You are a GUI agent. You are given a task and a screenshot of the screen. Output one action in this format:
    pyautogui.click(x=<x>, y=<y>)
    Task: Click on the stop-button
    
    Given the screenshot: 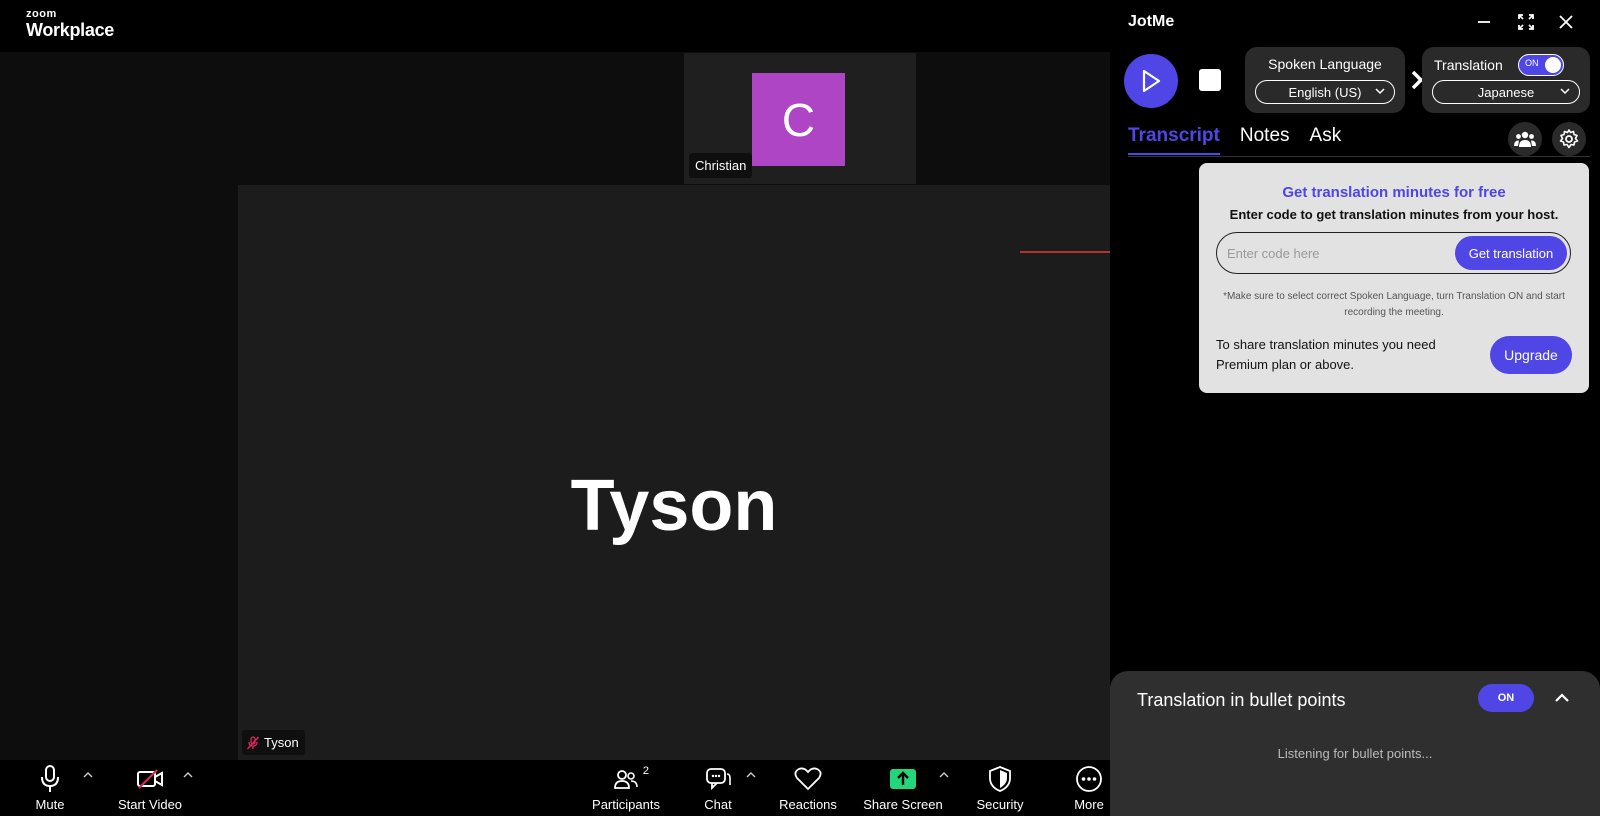 What is the action you would take?
    pyautogui.click(x=1210, y=80)
    